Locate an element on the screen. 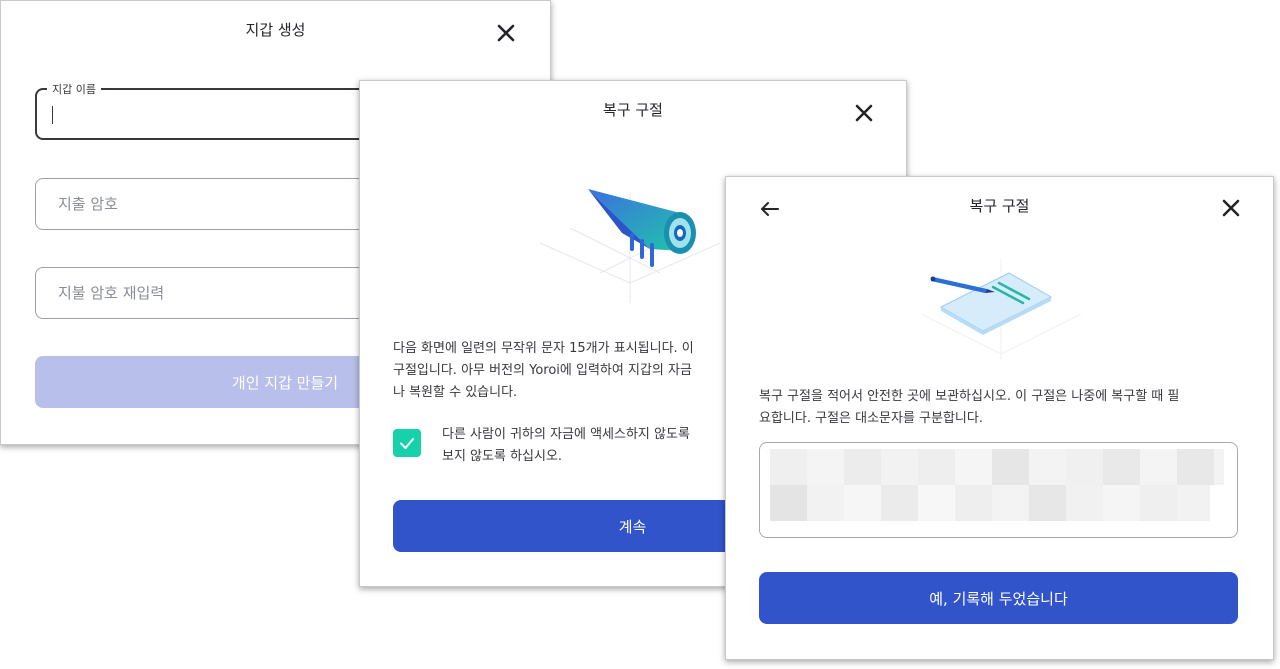 The width and height of the screenshot is (1280, 669). checkmark-icon is located at coordinates (407, 443).